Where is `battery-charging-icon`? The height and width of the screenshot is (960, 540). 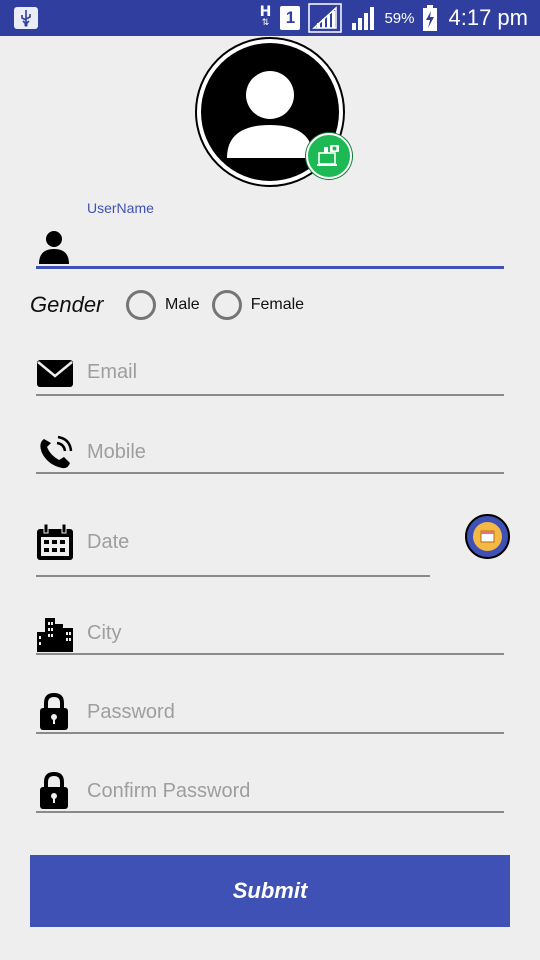
battery-charging-icon is located at coordinates (429, 18).